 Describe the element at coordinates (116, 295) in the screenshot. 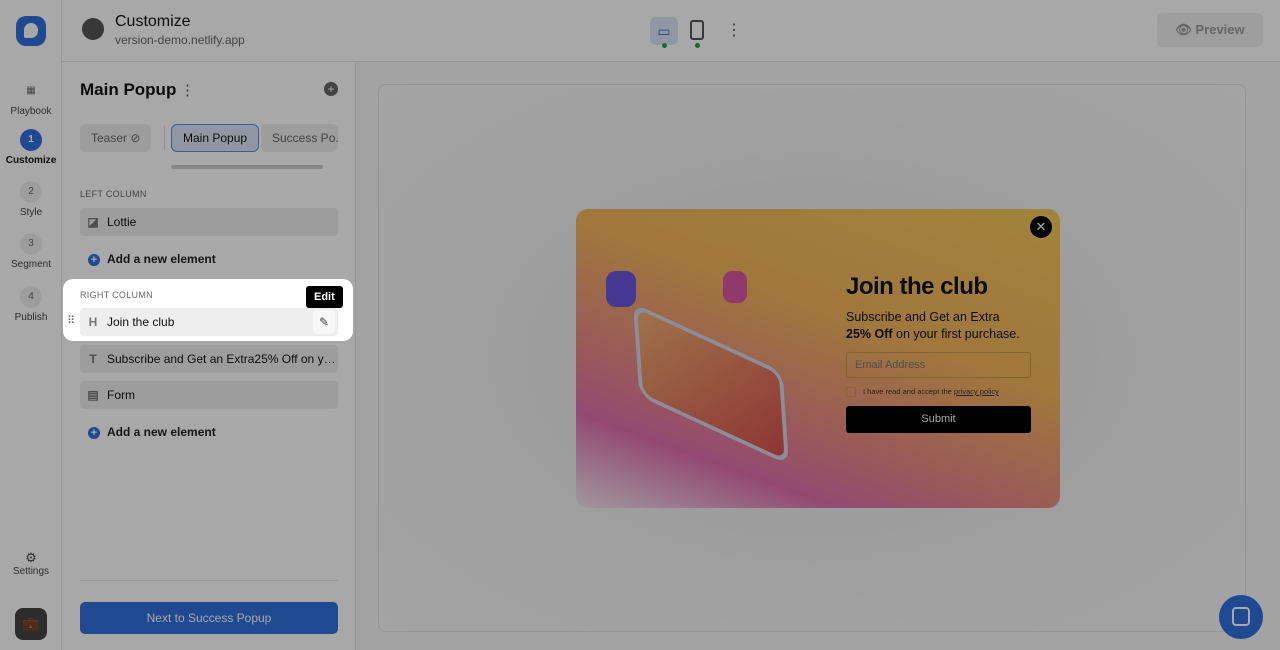

I see `right-column-label: RIGHT COLUMN` at that location.